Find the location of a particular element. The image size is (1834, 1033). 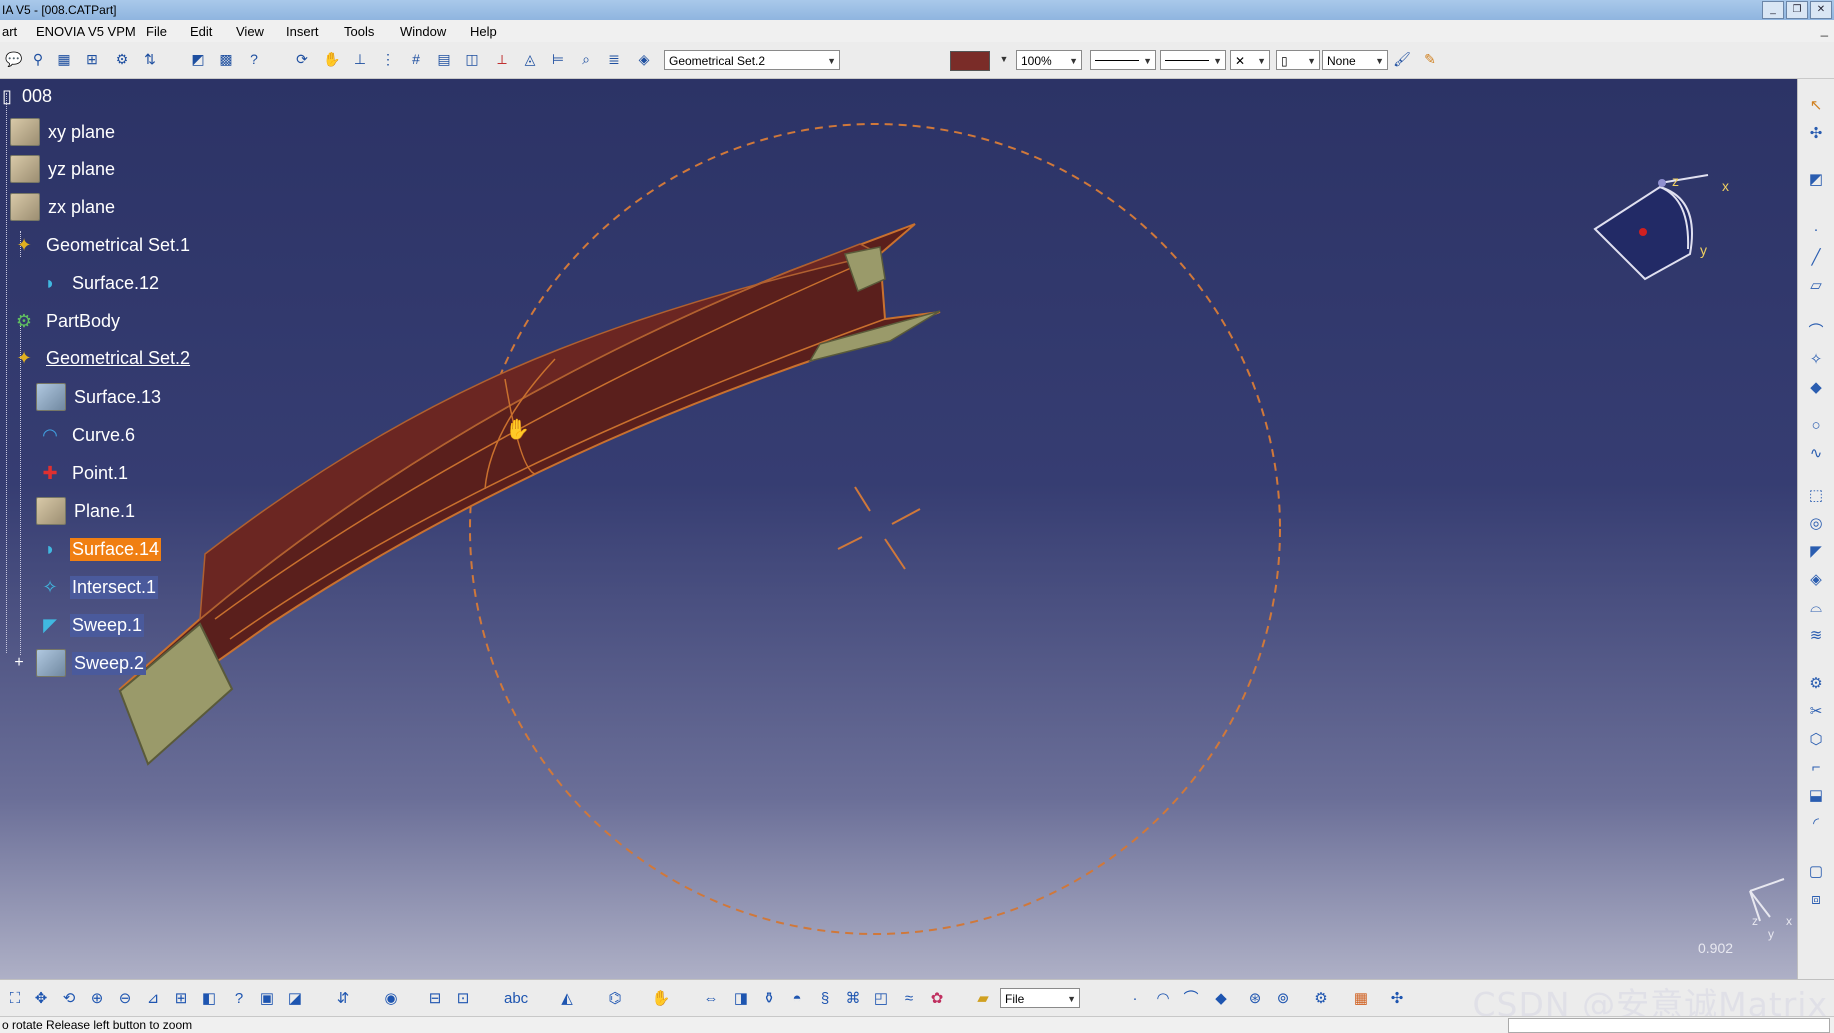

fill-icon: ◈ is located at coordinates (1816, 580).